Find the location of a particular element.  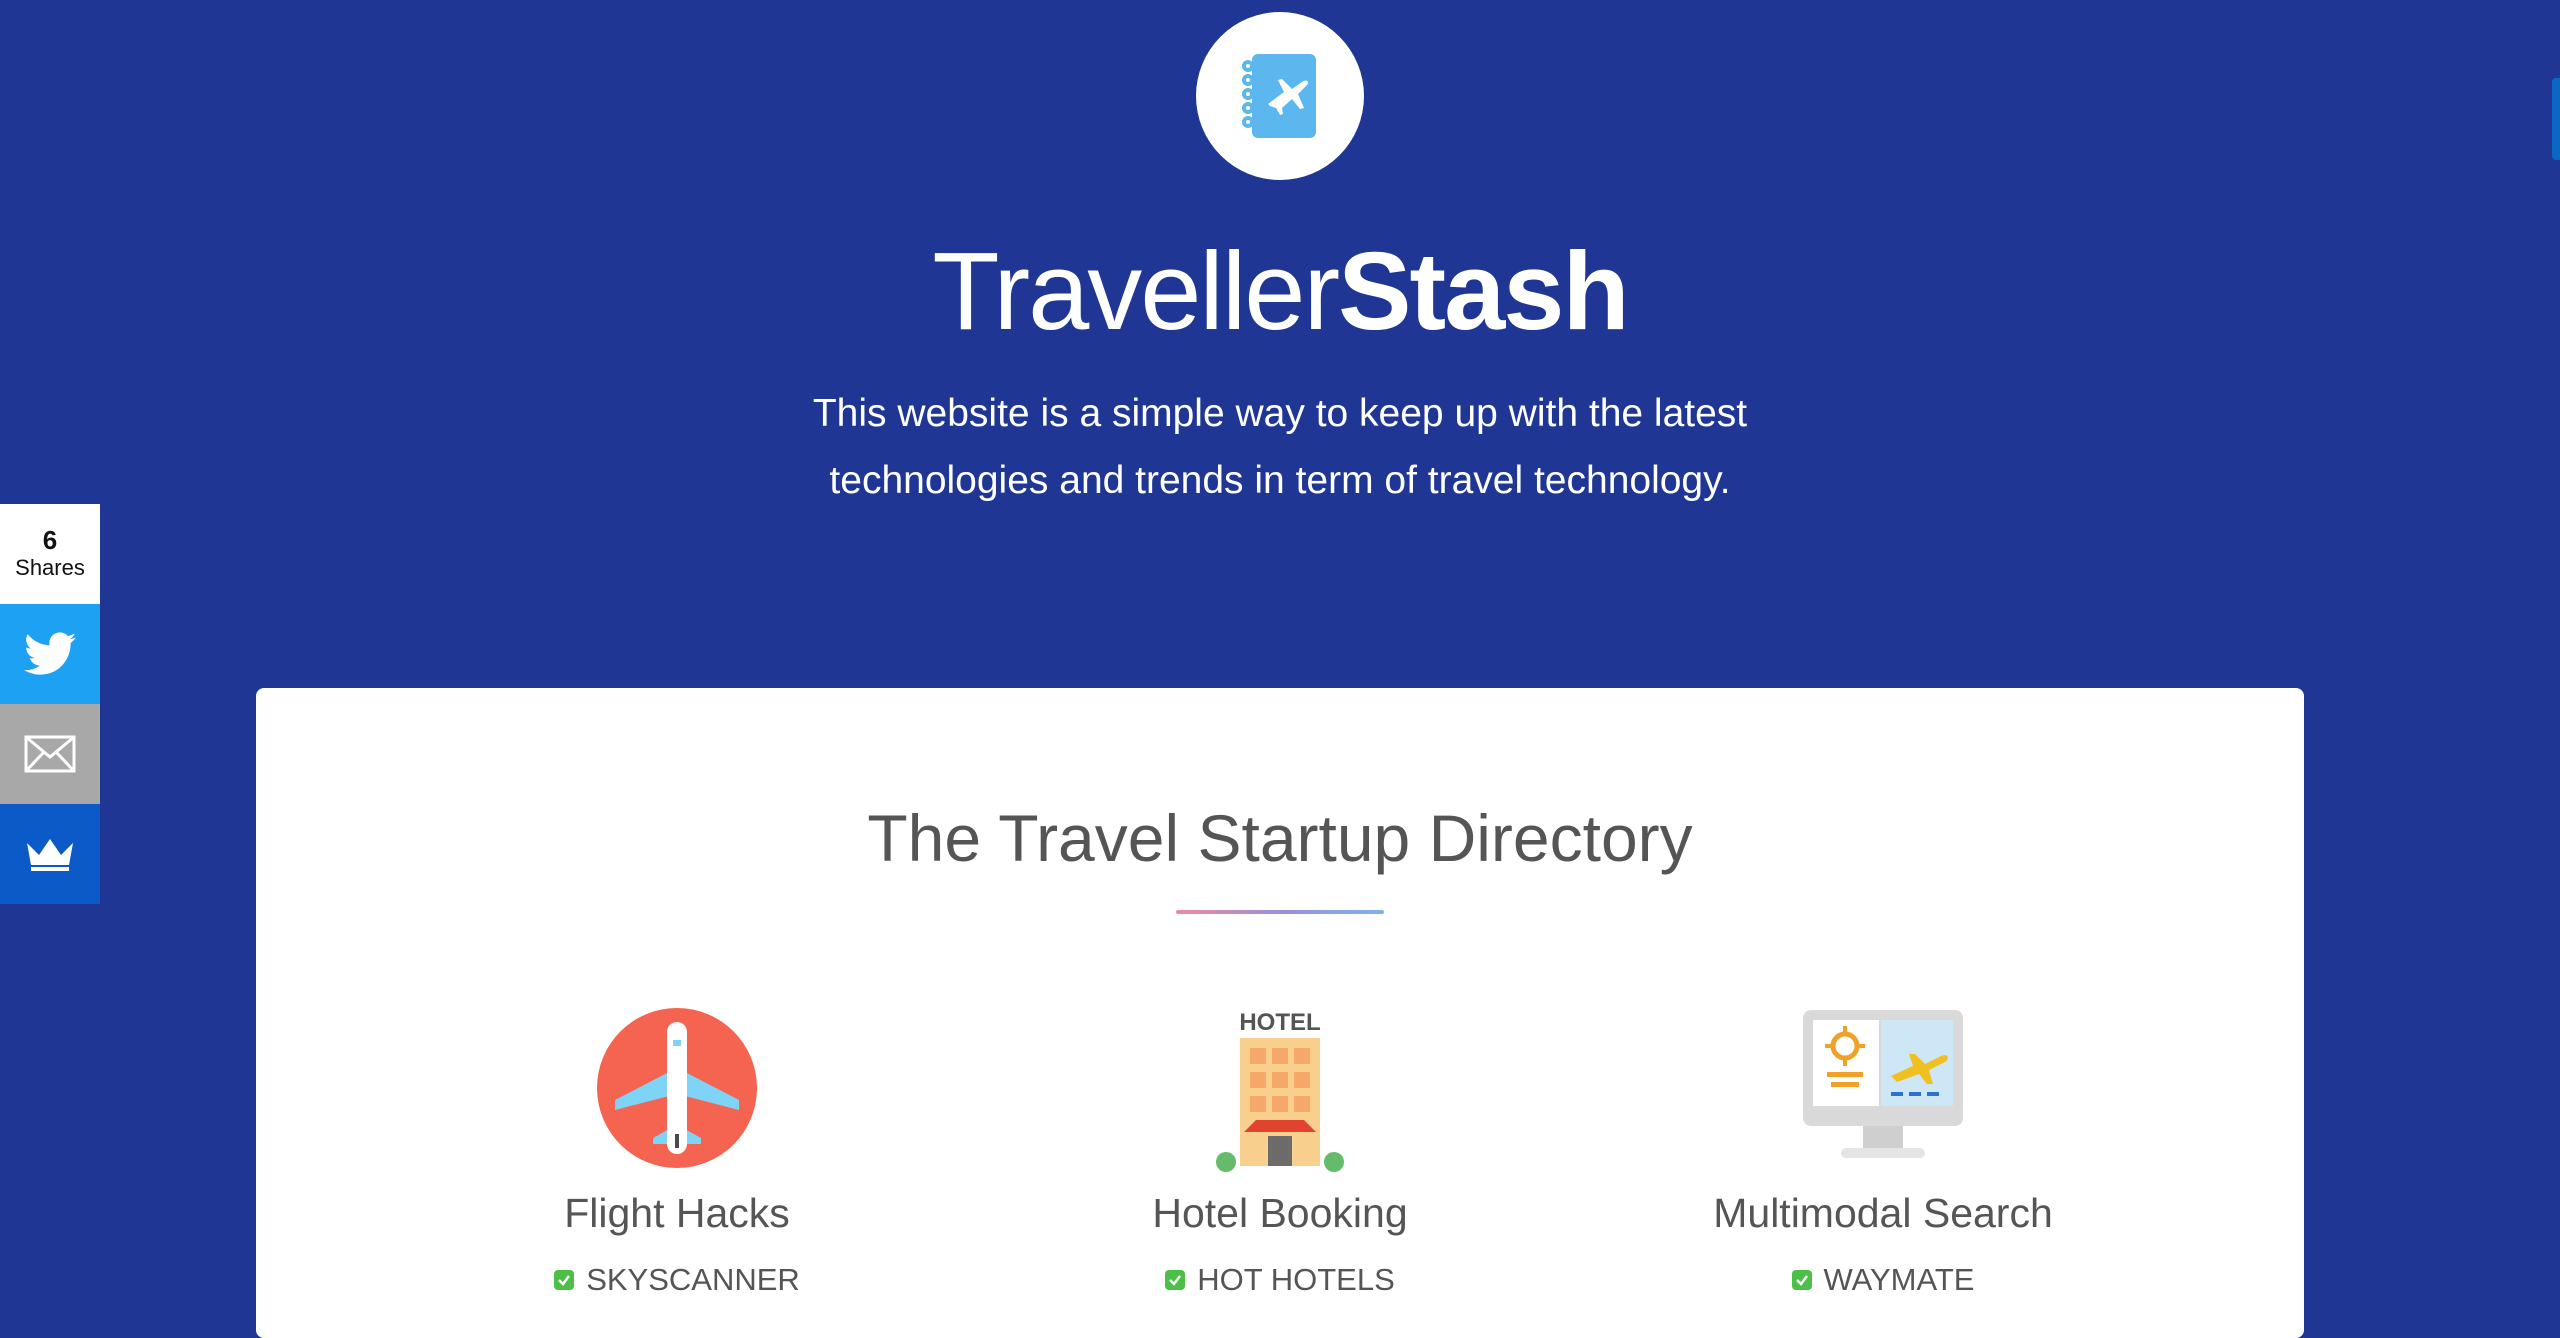

twitter-icon is located at coordinates (50, 653).